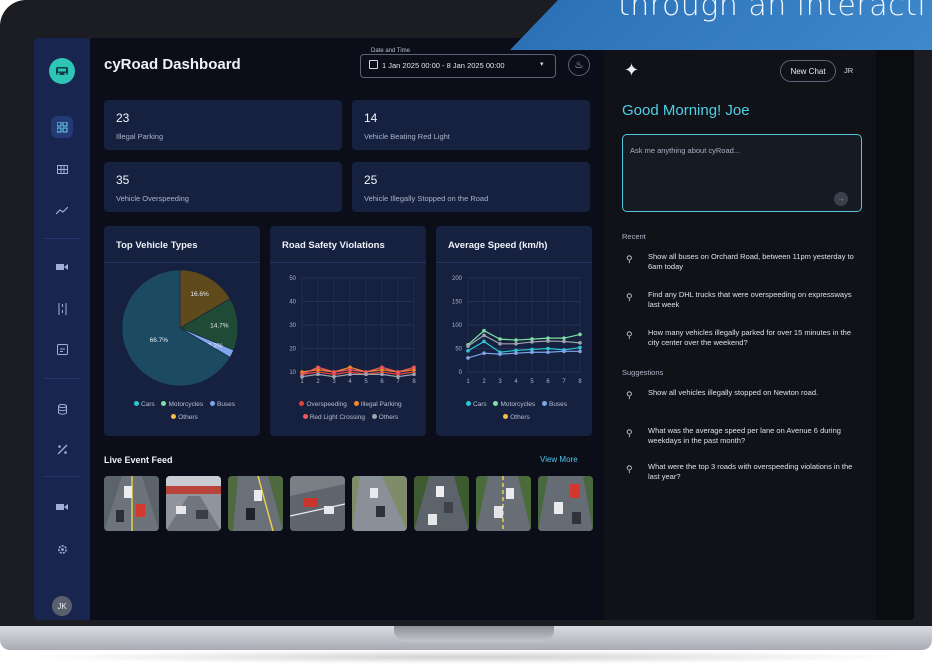  Describe the element at coordinates (334, 382) in the screenshot. I see `x-tick-label: 3` at that location.